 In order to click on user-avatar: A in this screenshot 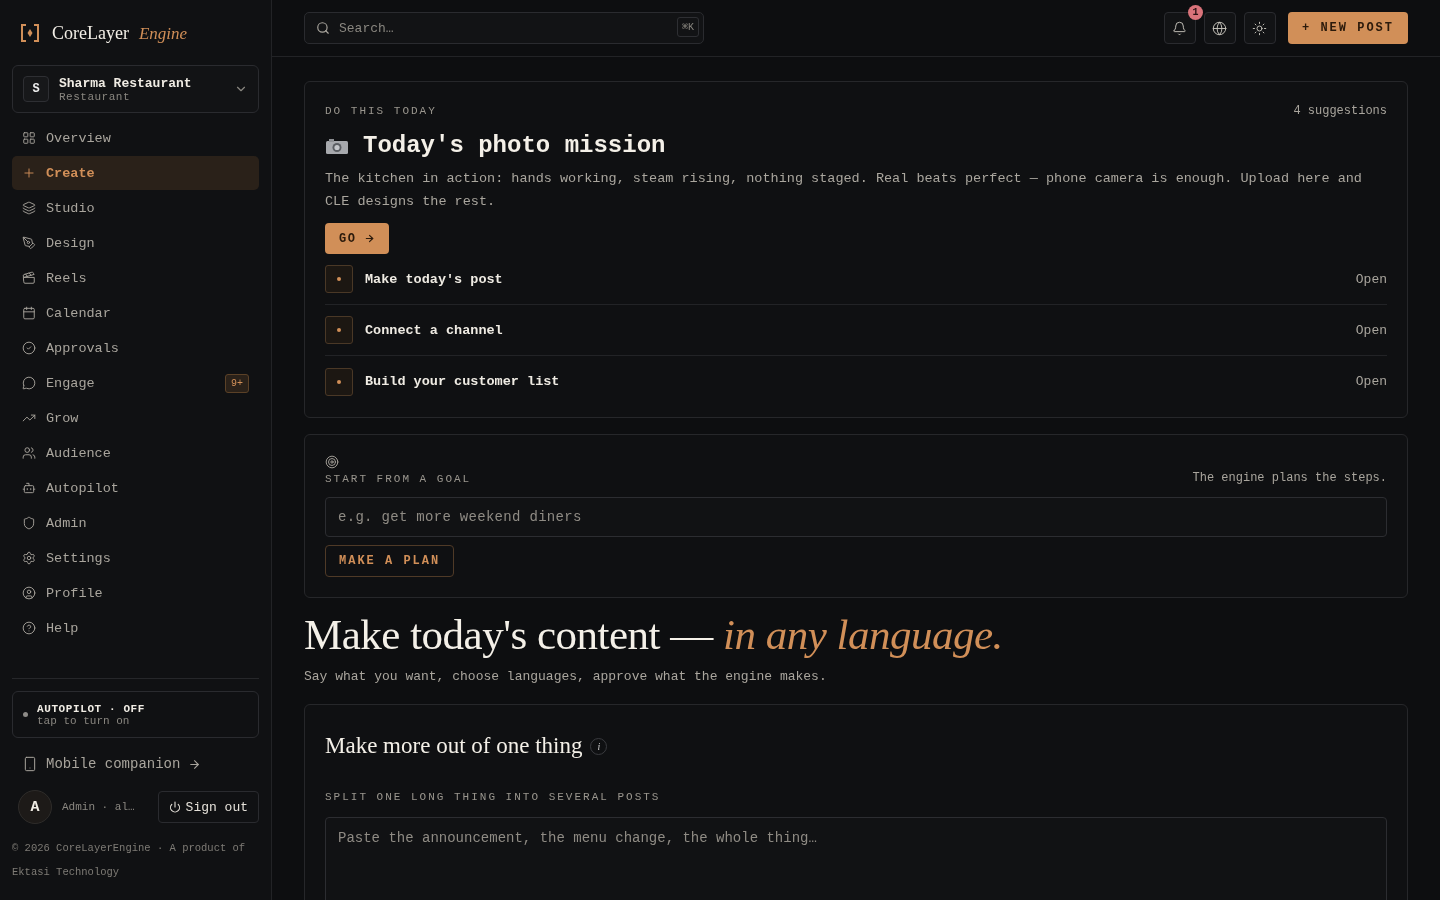, I will do `click(35, 807)`.